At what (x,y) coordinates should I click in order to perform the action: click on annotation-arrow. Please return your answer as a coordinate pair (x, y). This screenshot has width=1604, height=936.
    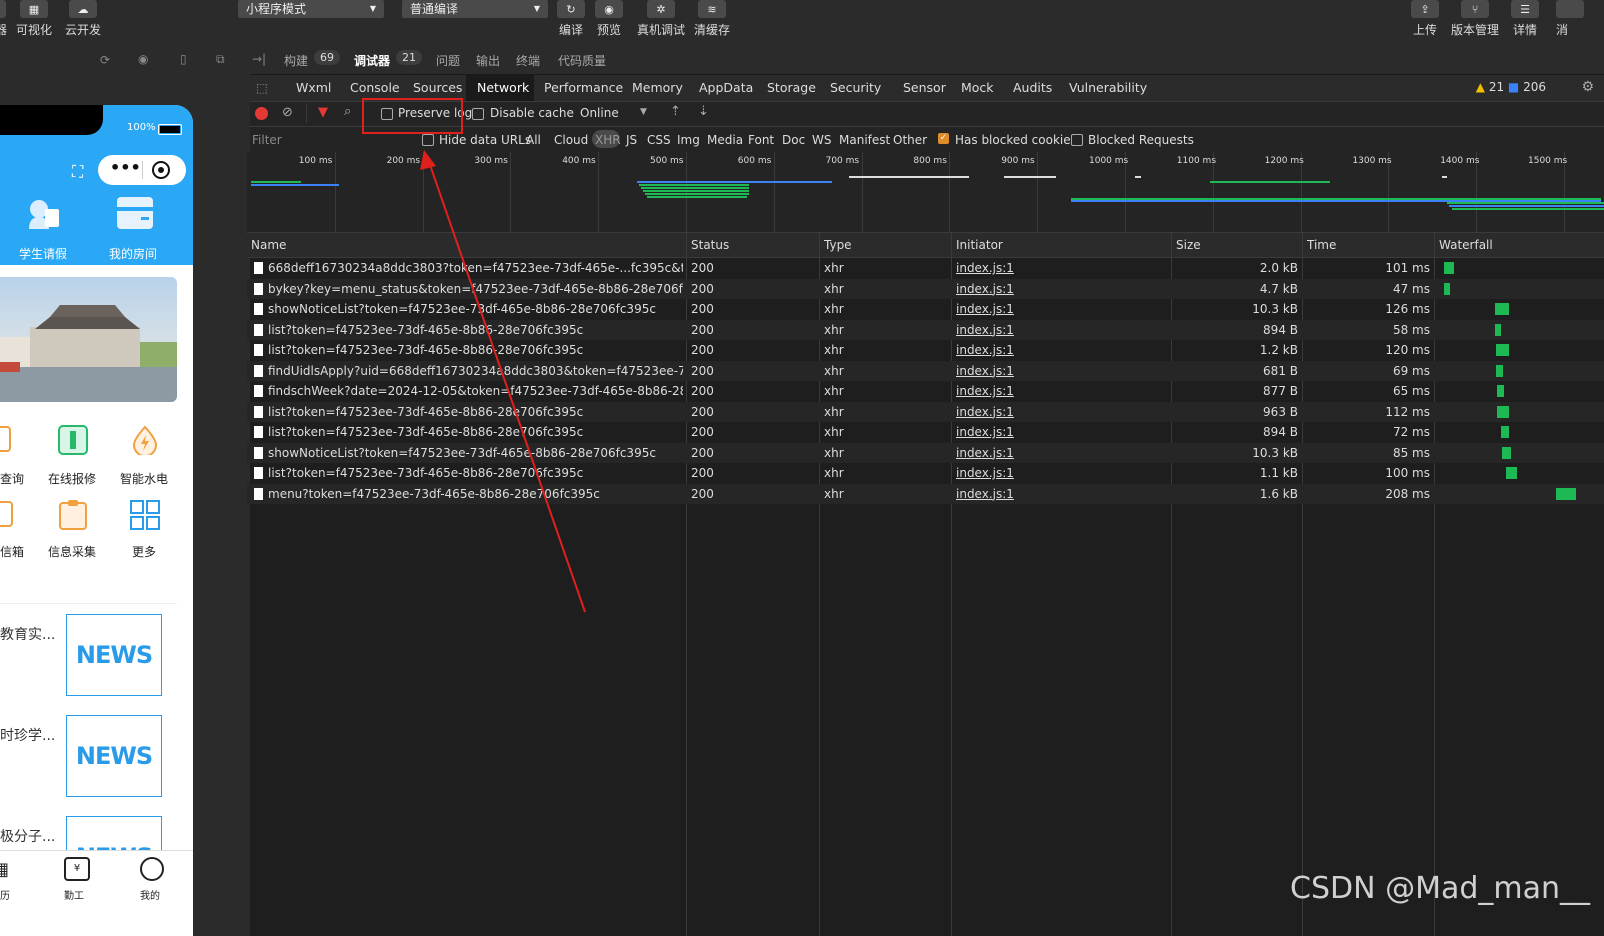
    Looking at the image, I should click on (503, 381).